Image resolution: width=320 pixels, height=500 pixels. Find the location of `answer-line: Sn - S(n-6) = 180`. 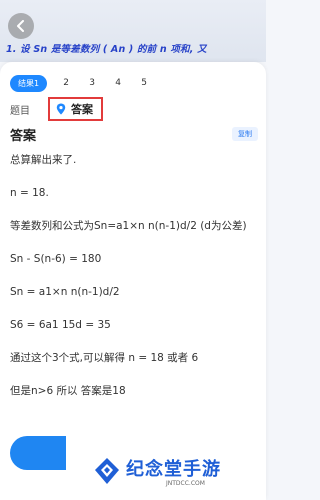

answer-line: Sn - S(n-6) = 180 is located at coordinates (56, 259).